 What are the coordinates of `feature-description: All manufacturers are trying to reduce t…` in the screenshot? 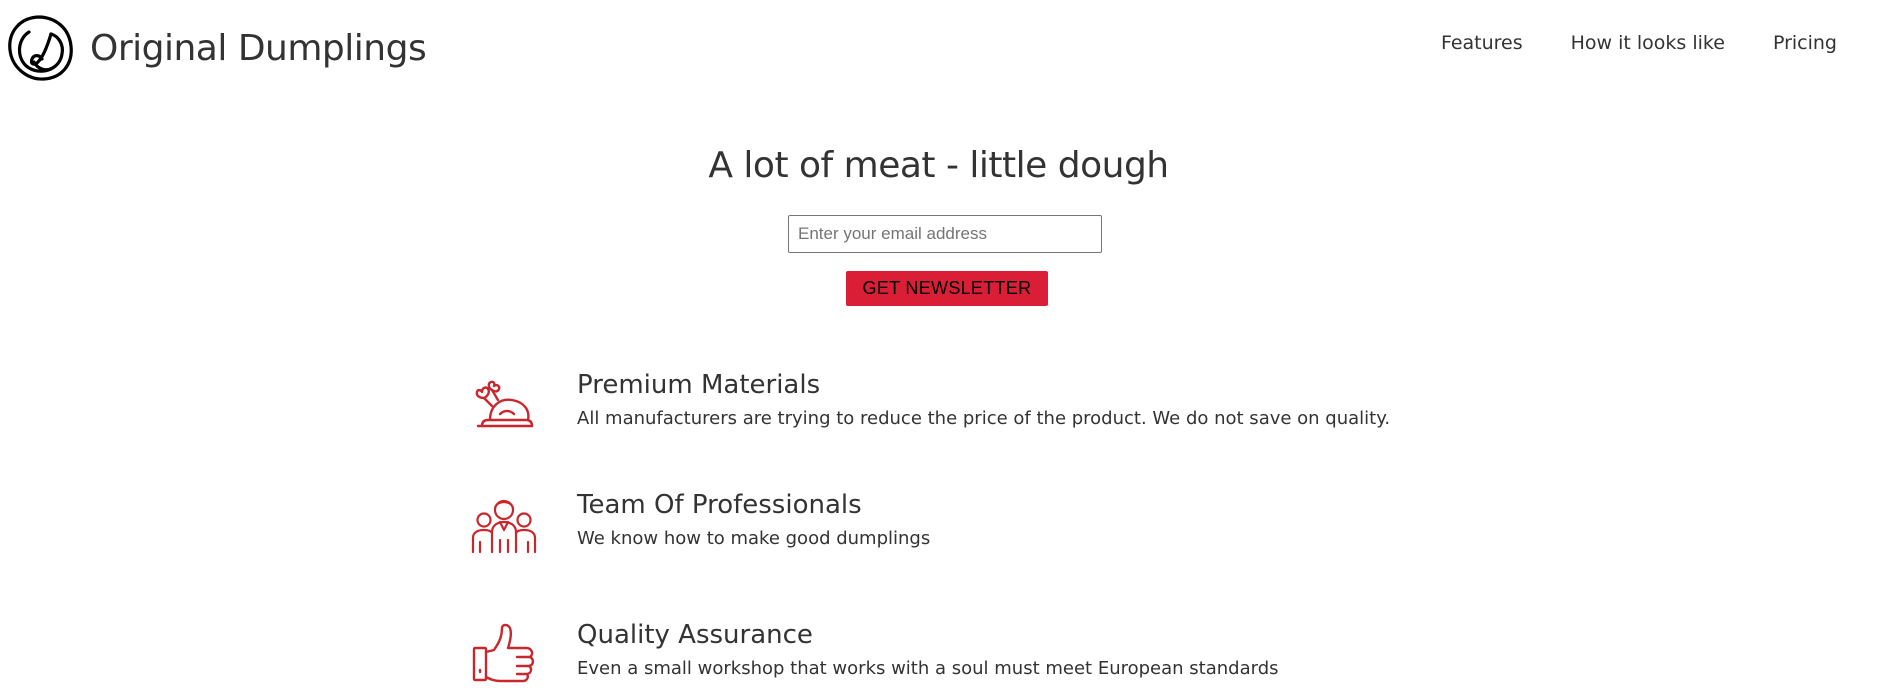 It's located at (984, 418).